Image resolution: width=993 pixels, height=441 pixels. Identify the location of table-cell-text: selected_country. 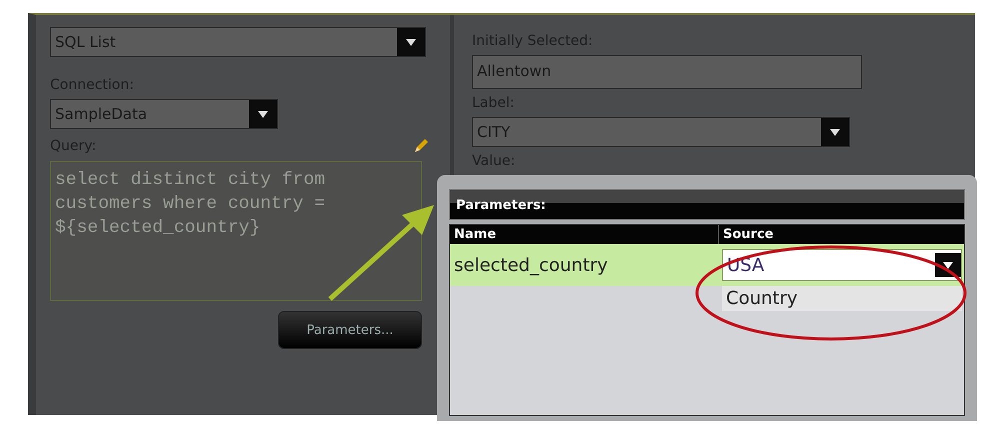
(531, 265).